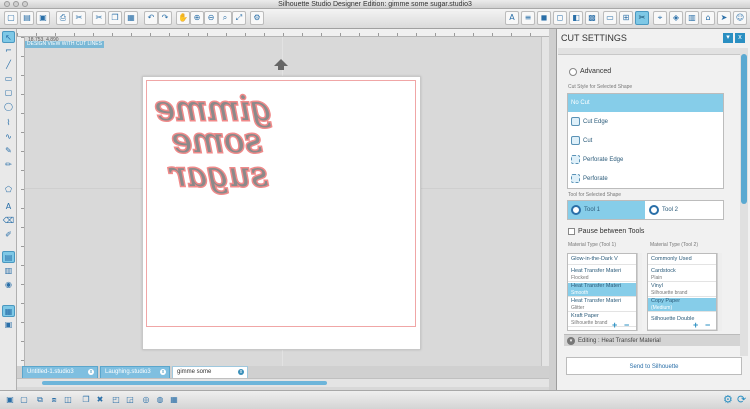 The height and width of the screenshot is (409, 750). I want to click on ellipse-tool-icon: ◯, so click(8, 107).